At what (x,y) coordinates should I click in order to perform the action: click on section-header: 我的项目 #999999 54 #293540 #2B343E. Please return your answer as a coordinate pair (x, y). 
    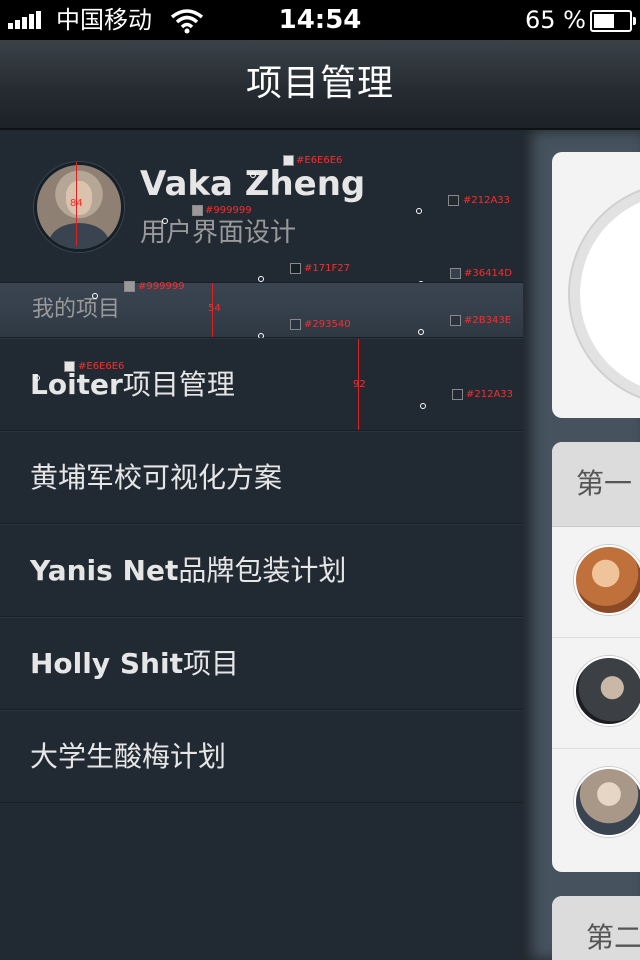
    Looking at the image, I should click on (261, 310).